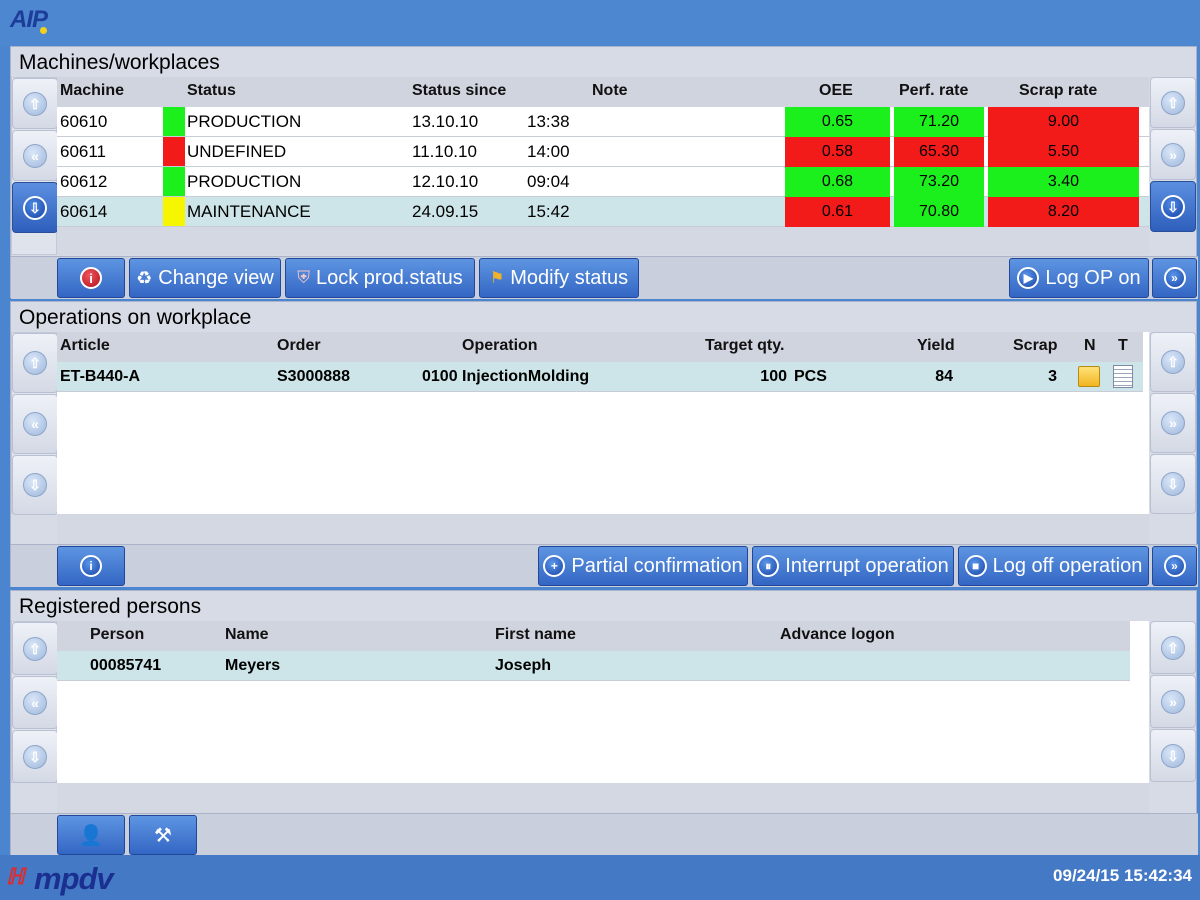 Image resolution: width=1200 pixels, height=900 pixels. Describe the element at coordinates (837, 212) in the screenshot. I see `oee-value: 0.61` at that location.